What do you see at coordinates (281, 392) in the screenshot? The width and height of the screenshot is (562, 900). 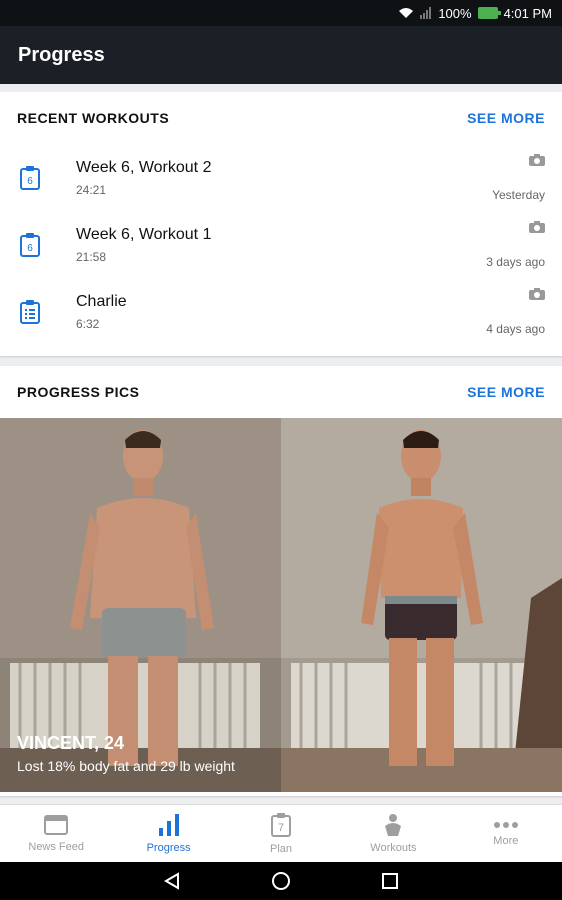 I see `progress-pics-header: PROGRESS PICS SEE MORE` at bounding box center [281, 392].